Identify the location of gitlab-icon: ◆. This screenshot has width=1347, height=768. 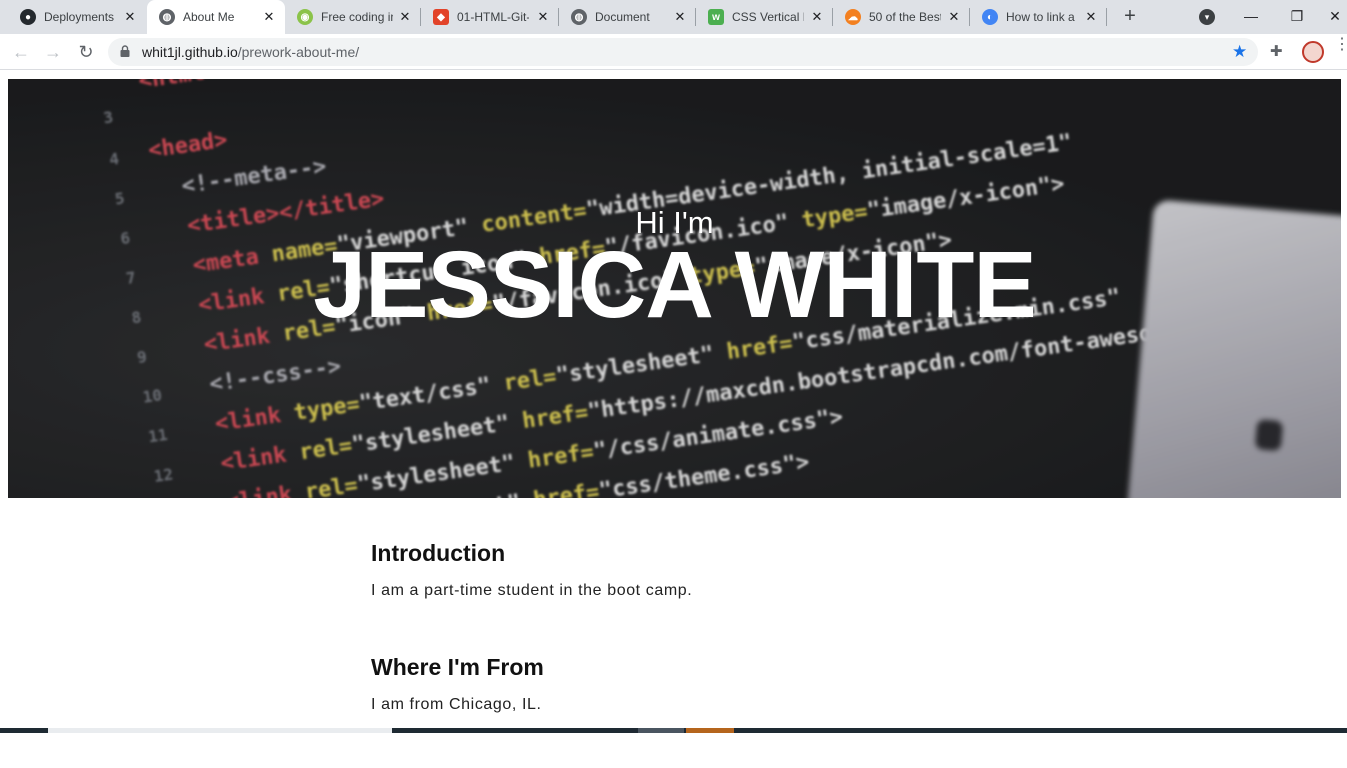
(441, 17).